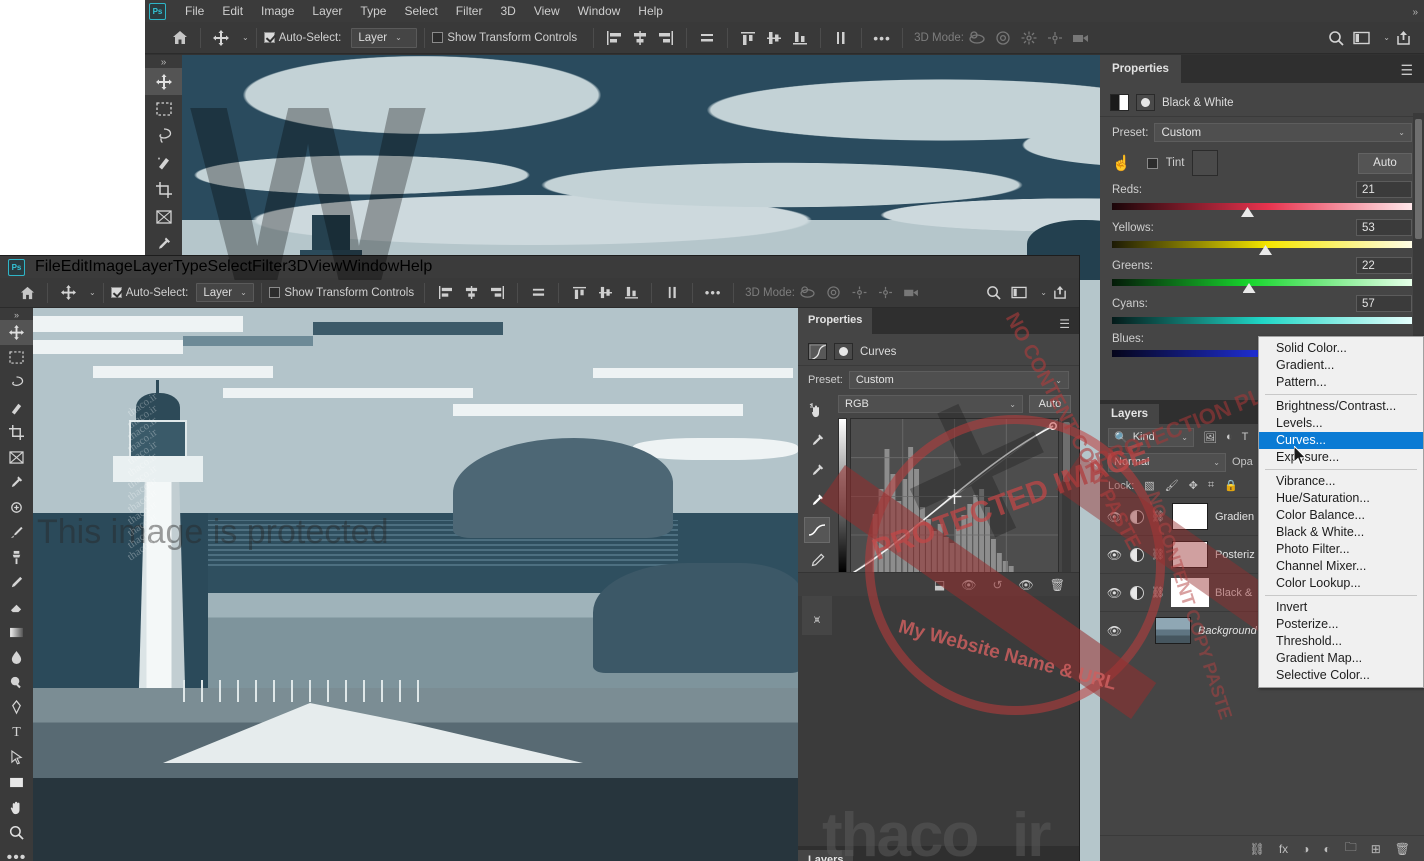  Describe the element at coordinates (1384, 189) in the screenshot. I see `slider-reds-value: 21` at that location.